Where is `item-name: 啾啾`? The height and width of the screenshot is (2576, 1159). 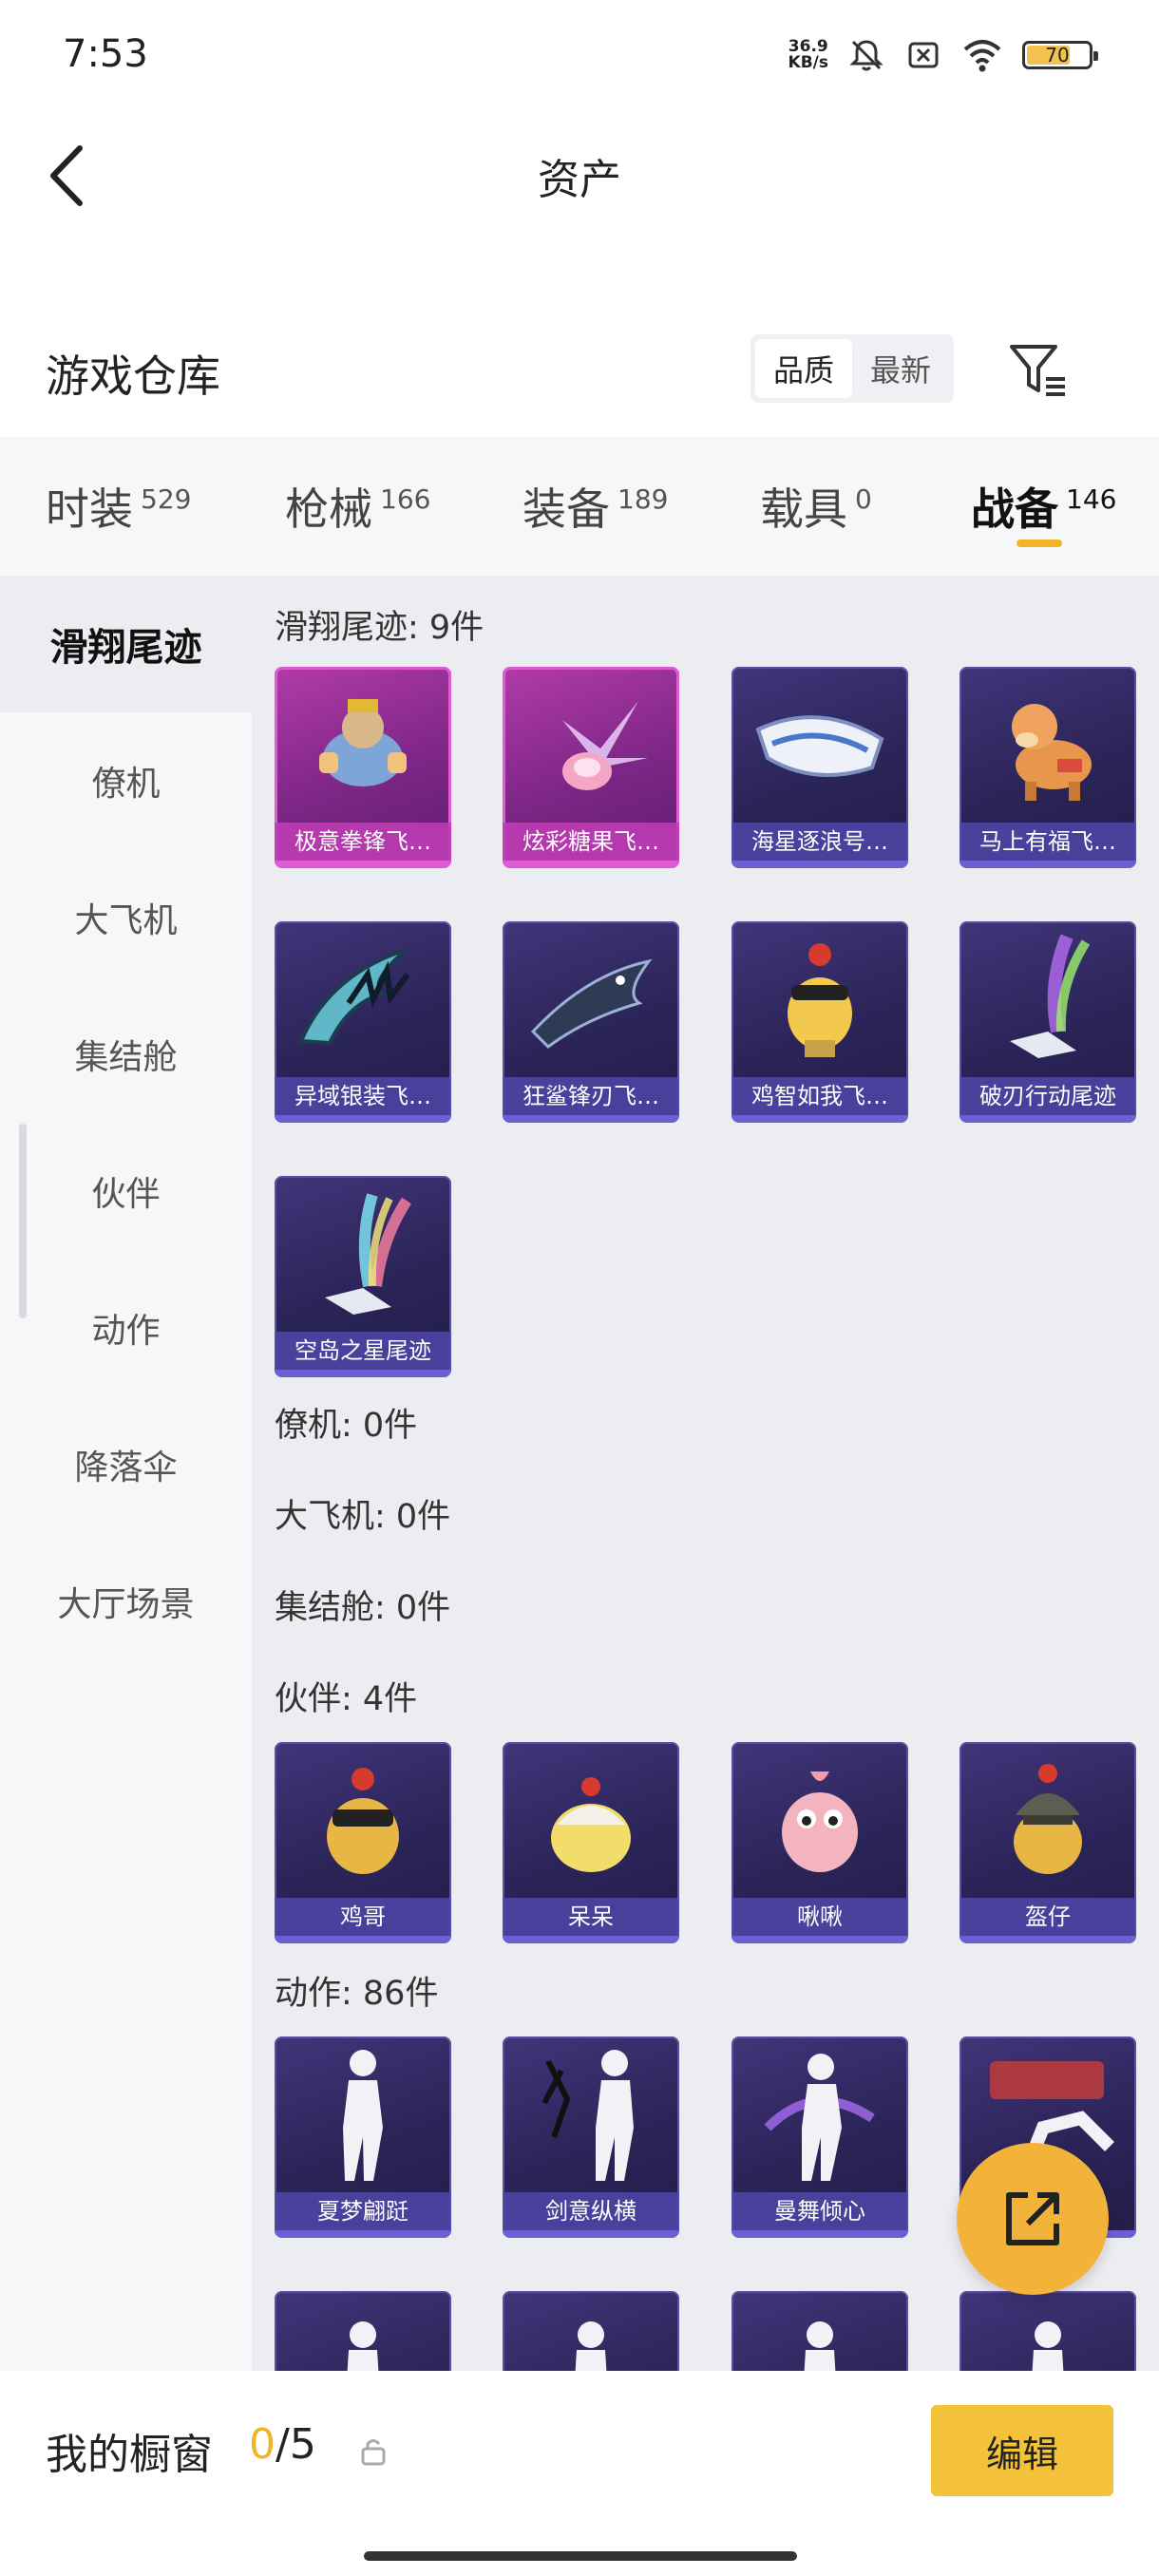
item-name: 啾啾 is located at coordinates (820, 1917).